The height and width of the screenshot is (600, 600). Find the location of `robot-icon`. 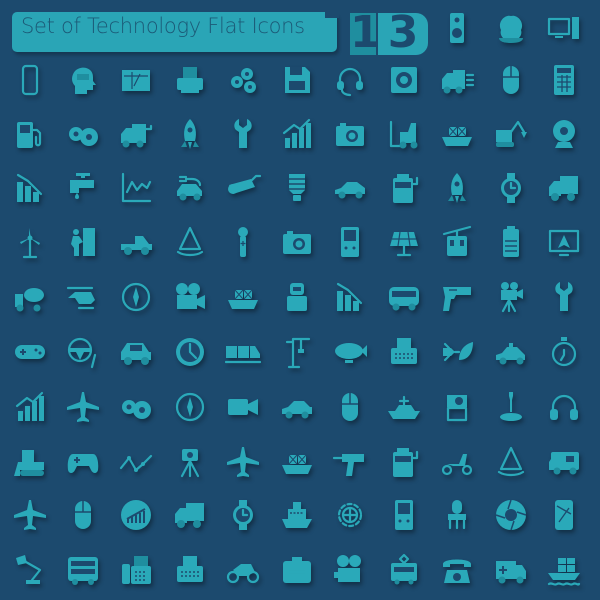

robot-icon is located at coordinates (297, 297).